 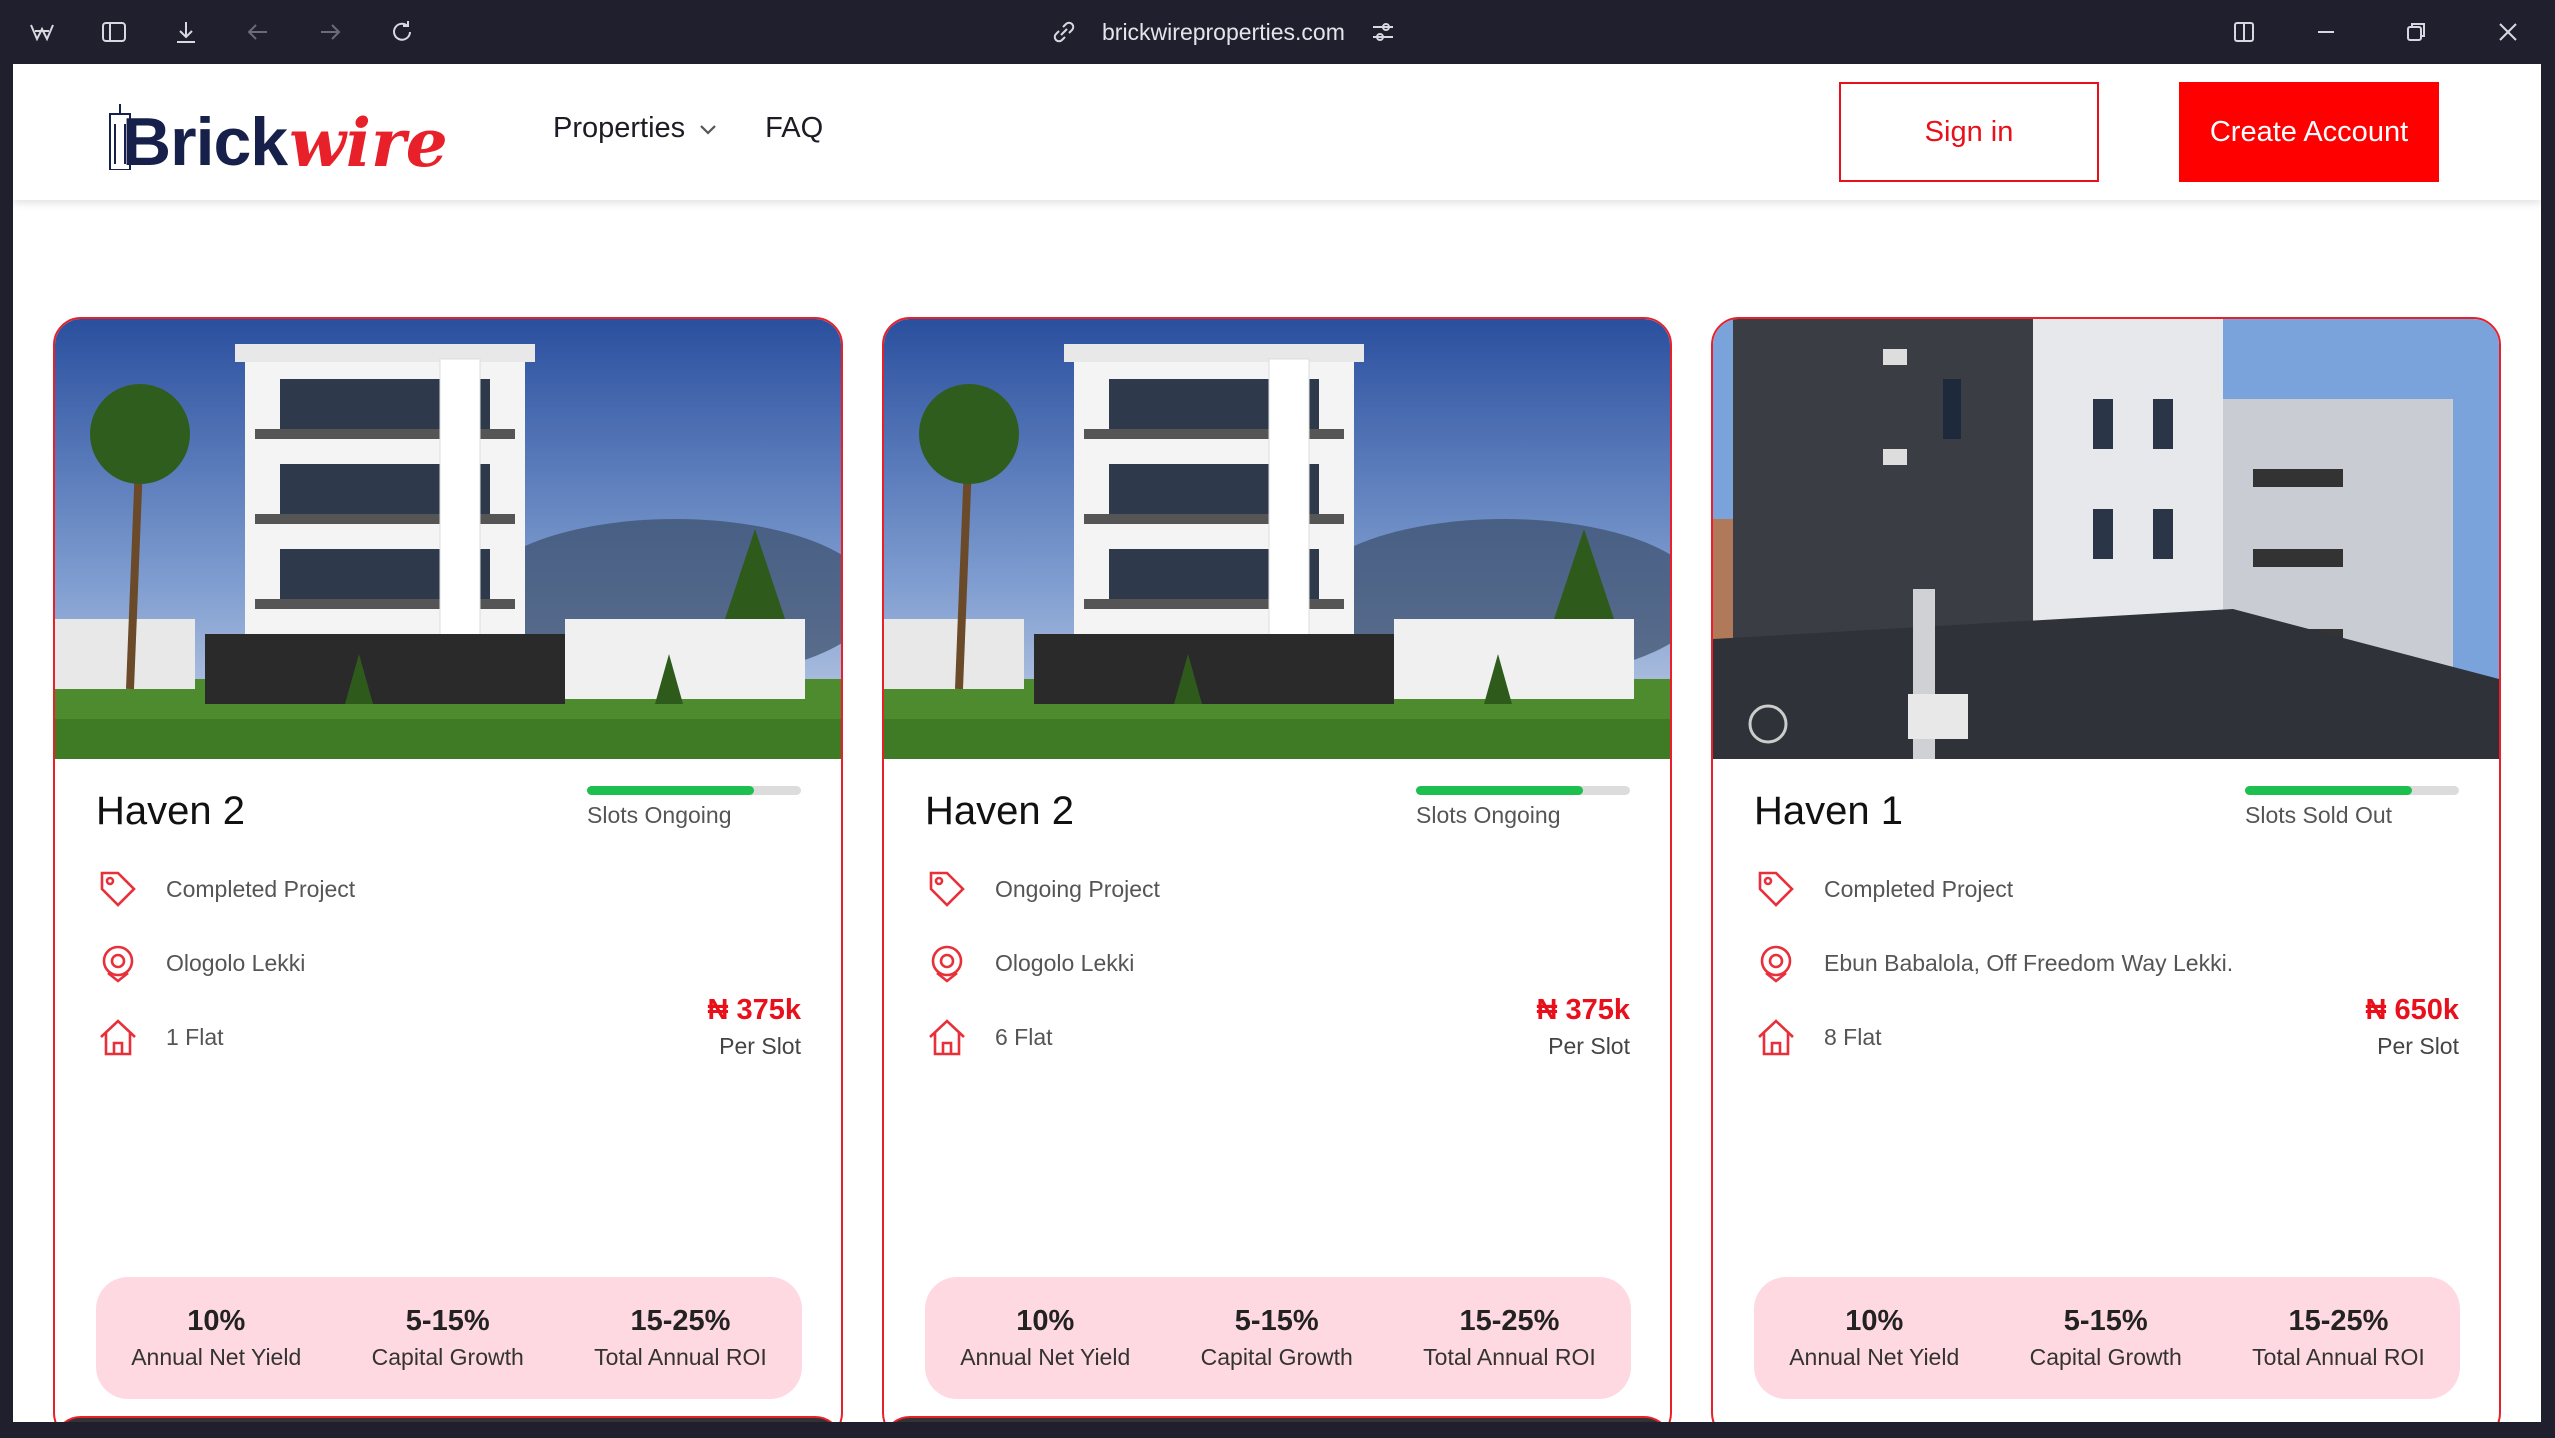 What do you see at coordinates (160, 1037) in the screenshot?
I see `units-row: 1 Flat` at bounding box center [160, 1037].